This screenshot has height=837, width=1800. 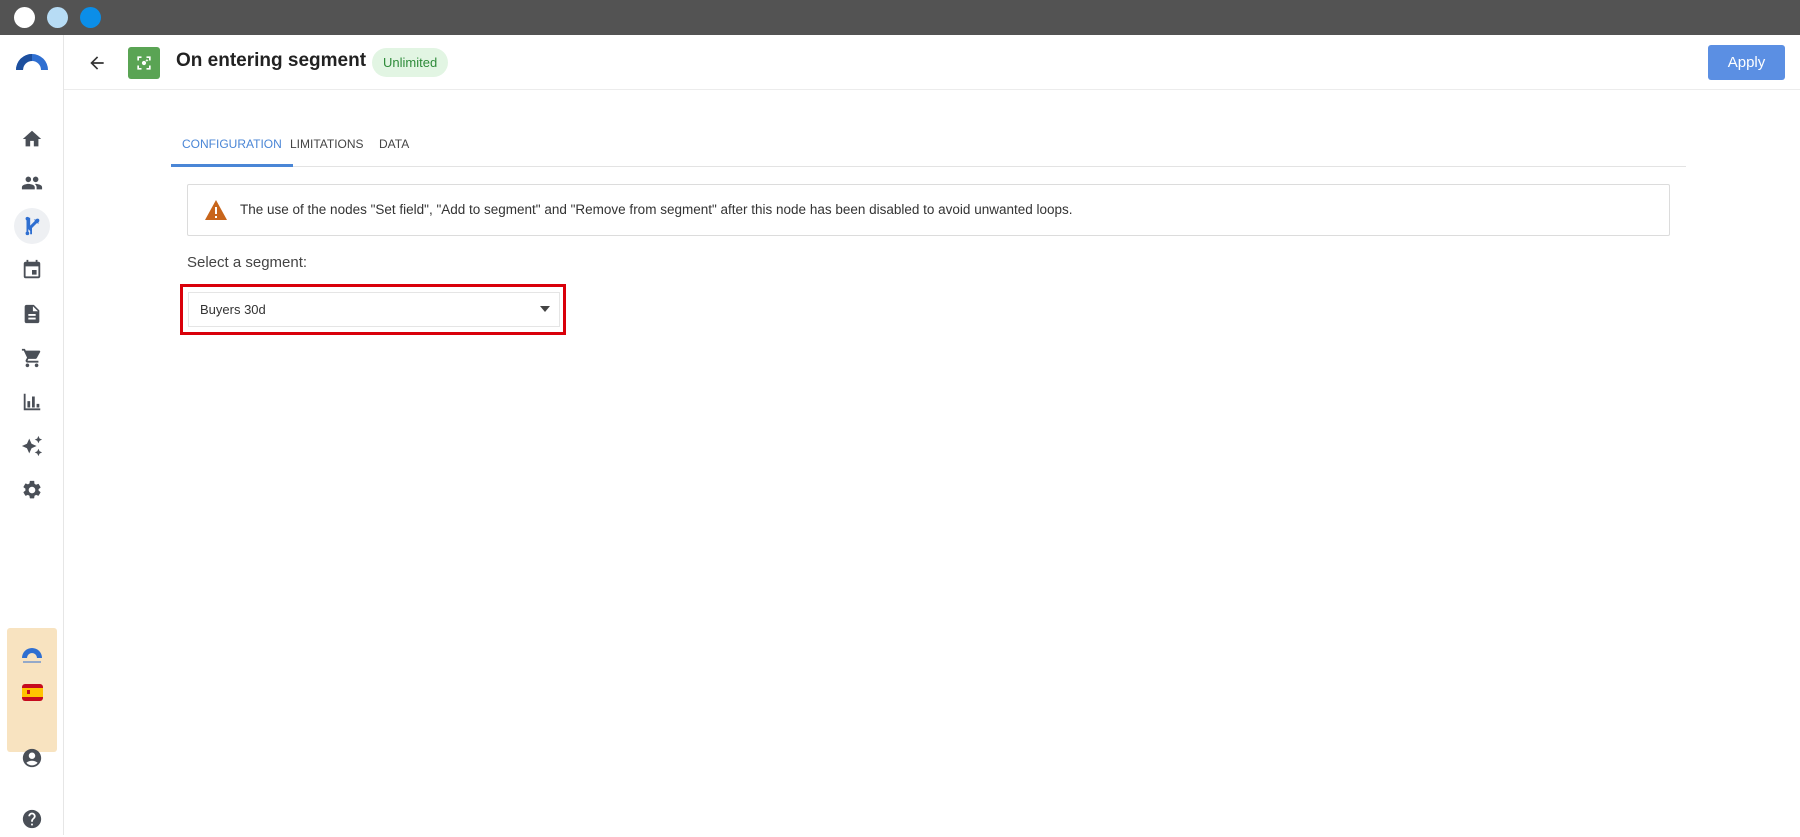 I want to click on help-icon, so click(x=32, y=819).